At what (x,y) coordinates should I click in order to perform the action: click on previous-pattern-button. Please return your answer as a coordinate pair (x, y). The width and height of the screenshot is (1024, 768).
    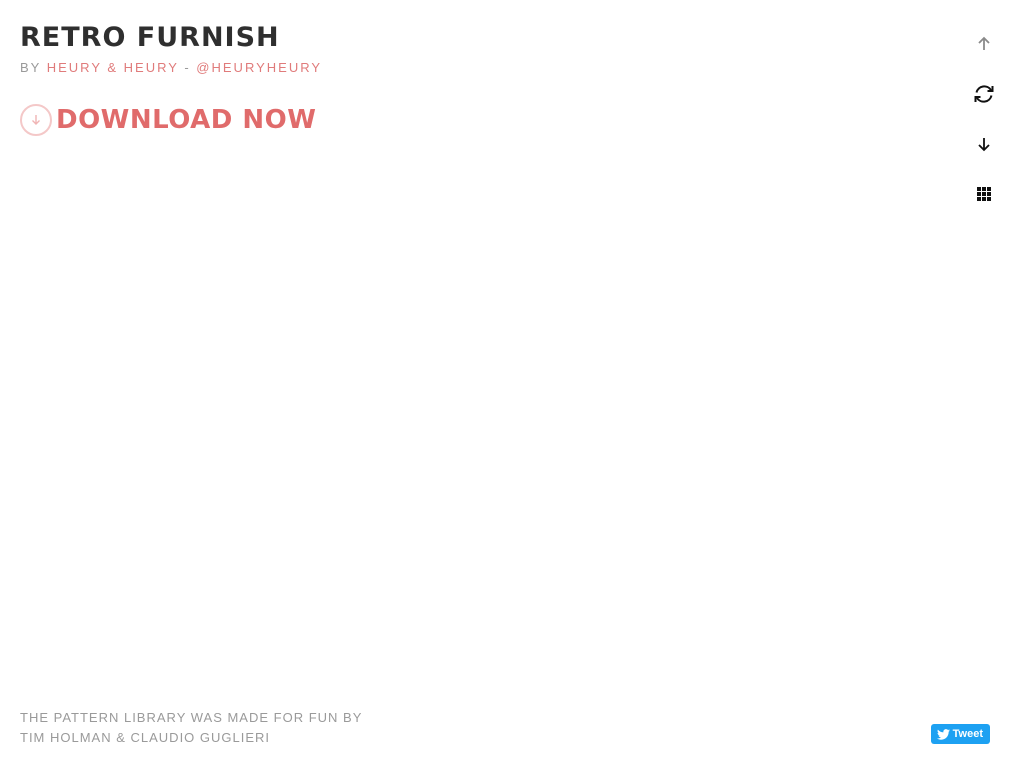
    Looking at the image, I should click on (984, 44).